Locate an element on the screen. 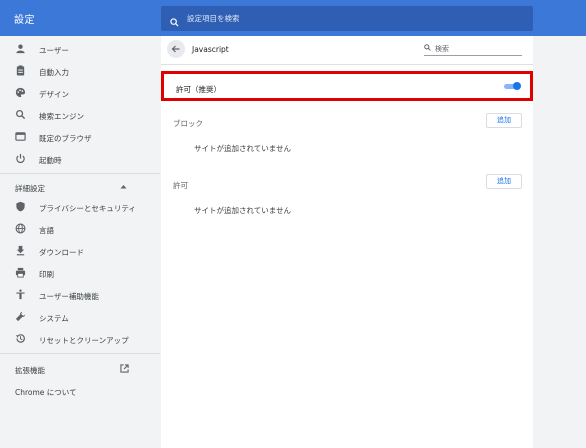 The image size is (586, 448). sidebar-item-default-browser: 既定のブラウザ is located at coordinates (80, 137).